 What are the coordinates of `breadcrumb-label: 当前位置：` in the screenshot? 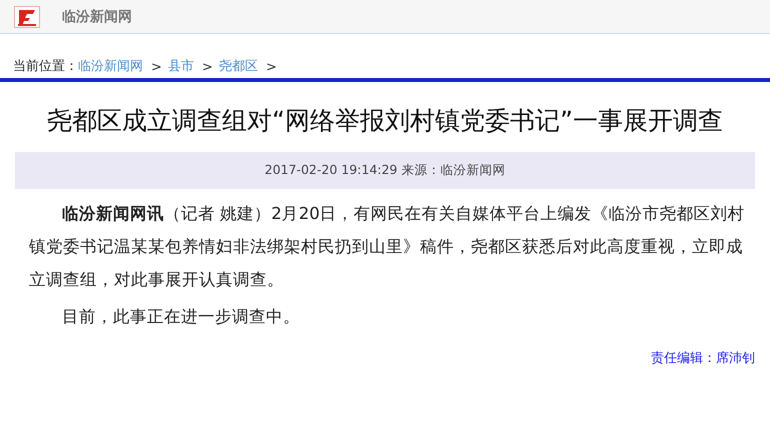 It's located at (45, 66).